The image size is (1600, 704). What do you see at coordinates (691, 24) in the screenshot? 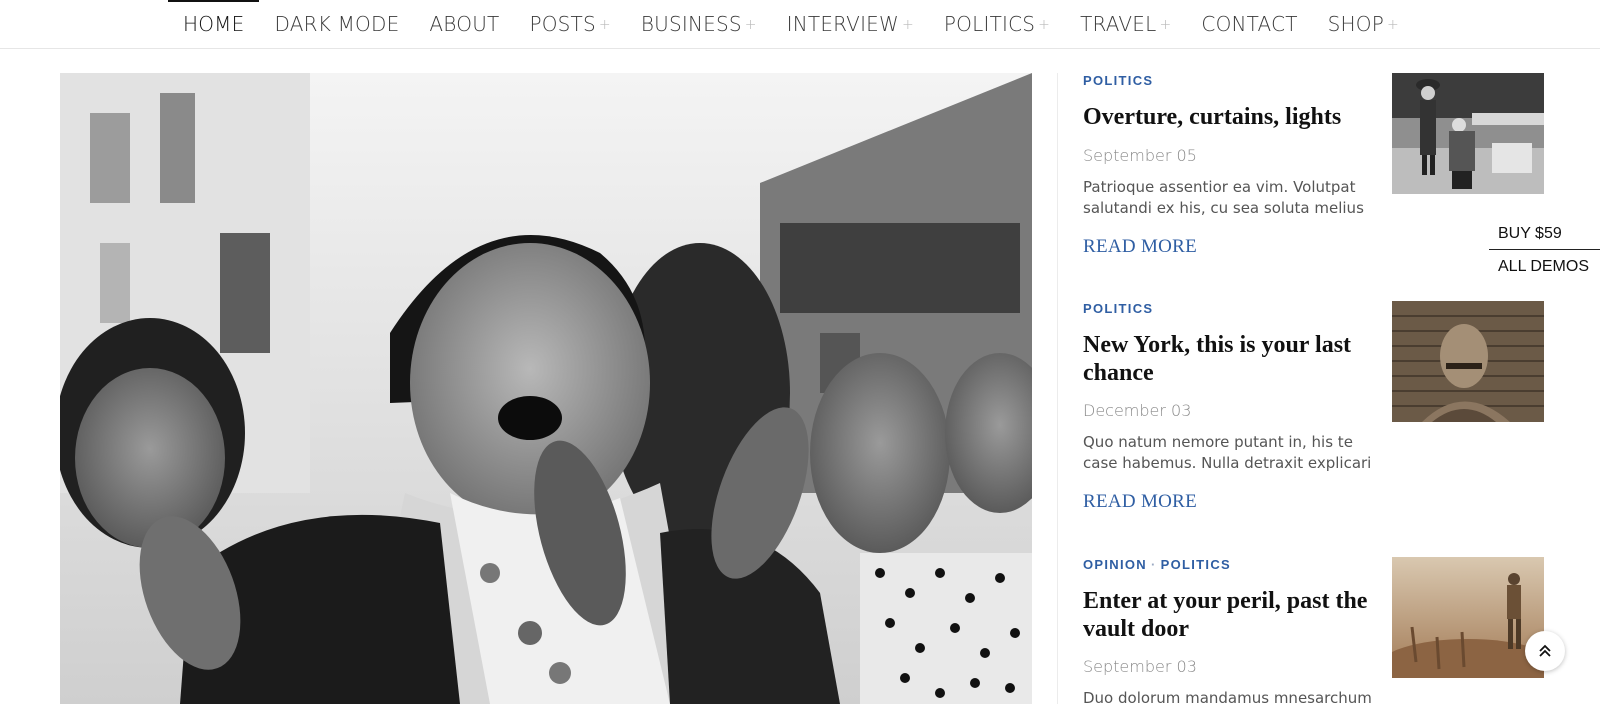
I see `nav-item-label: BUSINESS` at bounding box center [691, 24].